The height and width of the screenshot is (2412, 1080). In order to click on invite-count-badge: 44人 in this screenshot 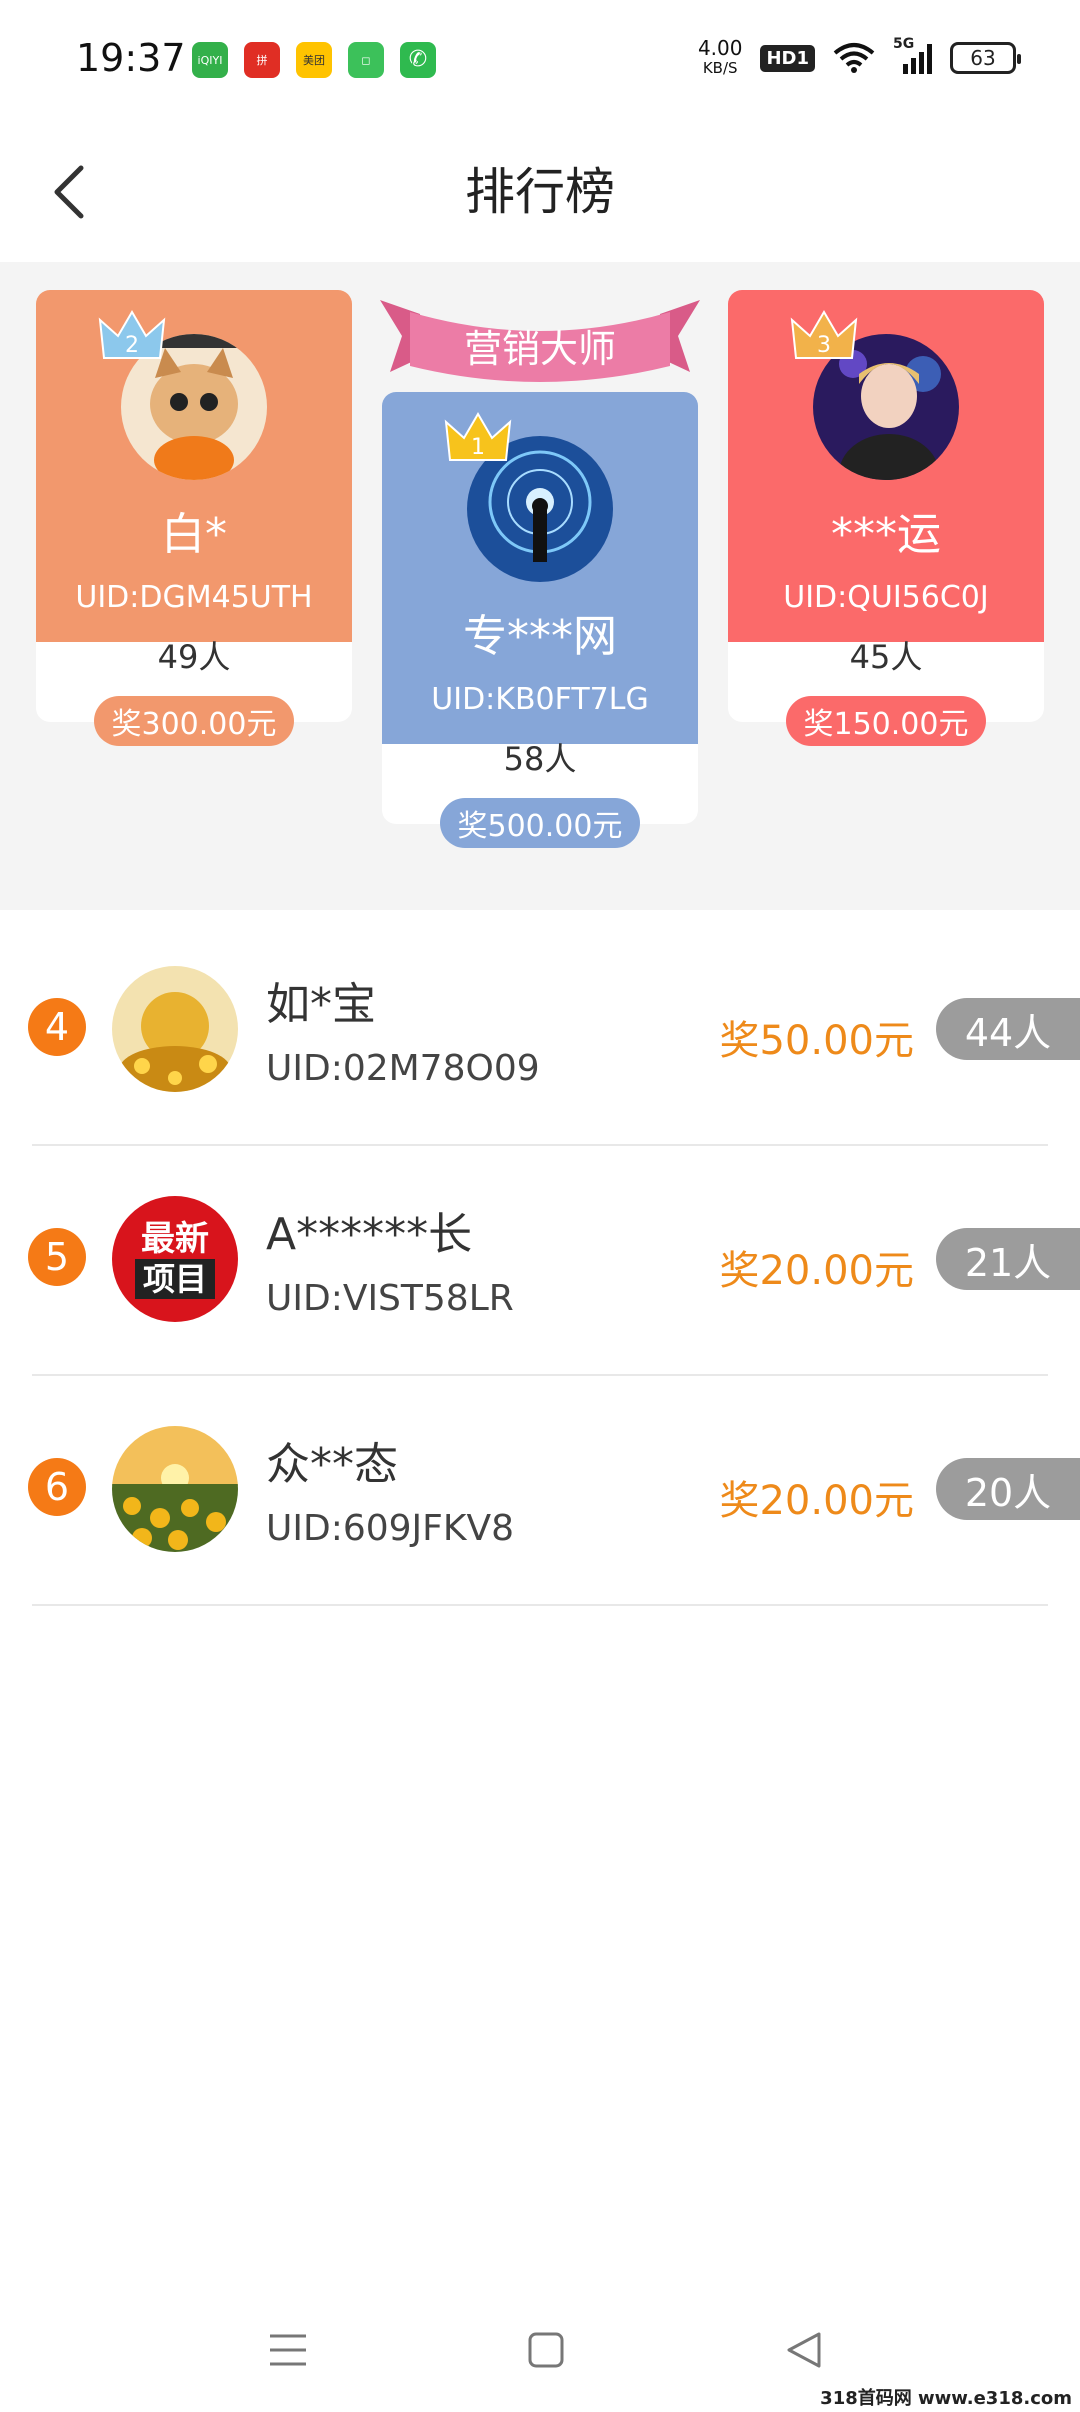, I will do `click(1008, 1029)`.